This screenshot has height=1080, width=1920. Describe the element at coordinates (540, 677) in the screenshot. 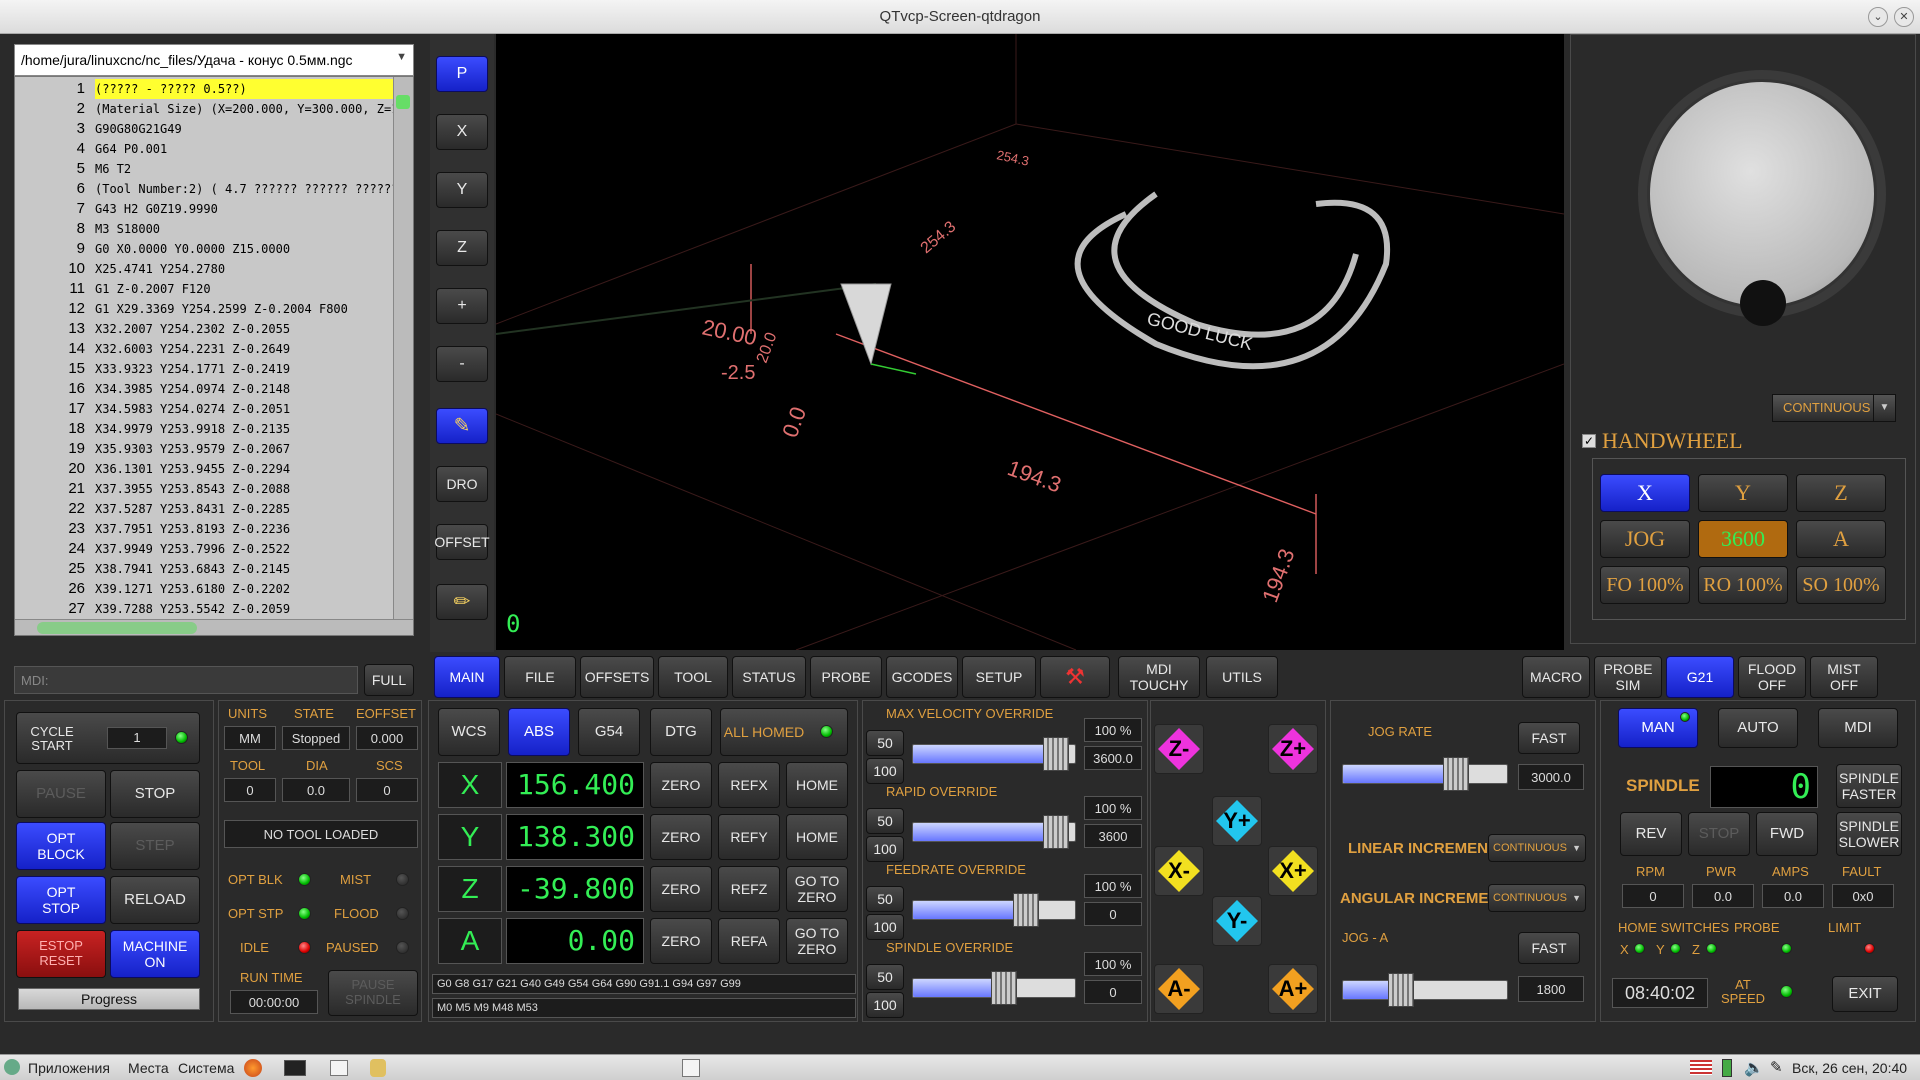

I see `tab-file: FILE` at that location.